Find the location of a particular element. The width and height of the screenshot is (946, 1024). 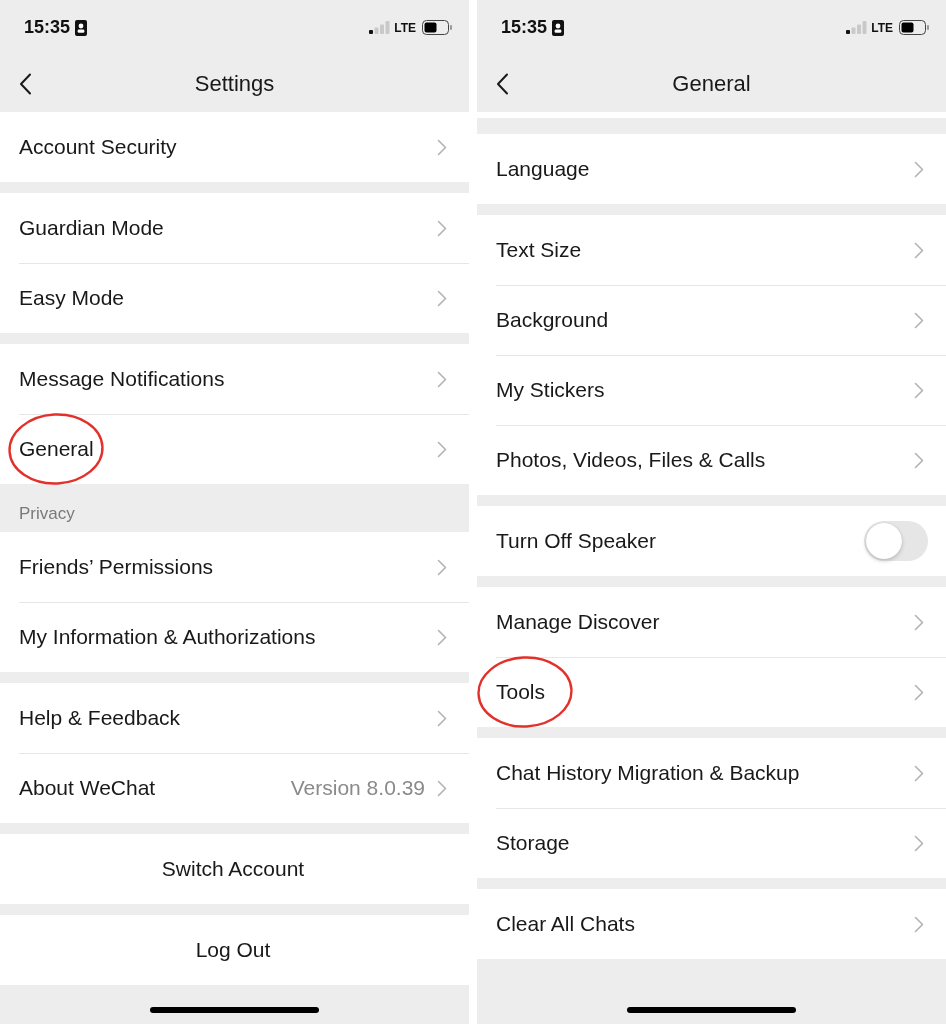

settings-item: Clear All Chats is located at coordinates (711, 924).